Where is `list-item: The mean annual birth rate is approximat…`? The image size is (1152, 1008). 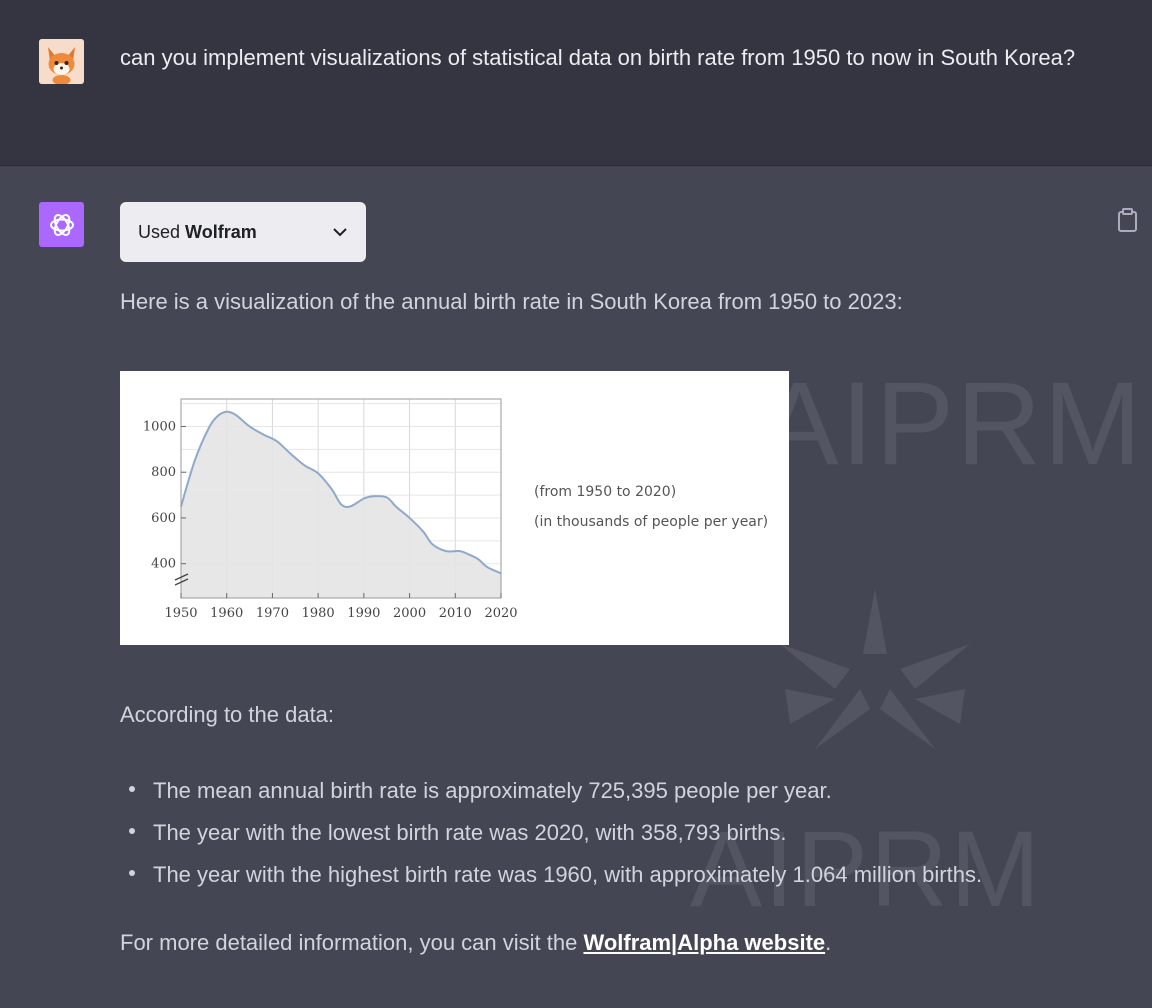
list-item: The mean annual birth rate is approximat… is located at coordinates (551, 791).